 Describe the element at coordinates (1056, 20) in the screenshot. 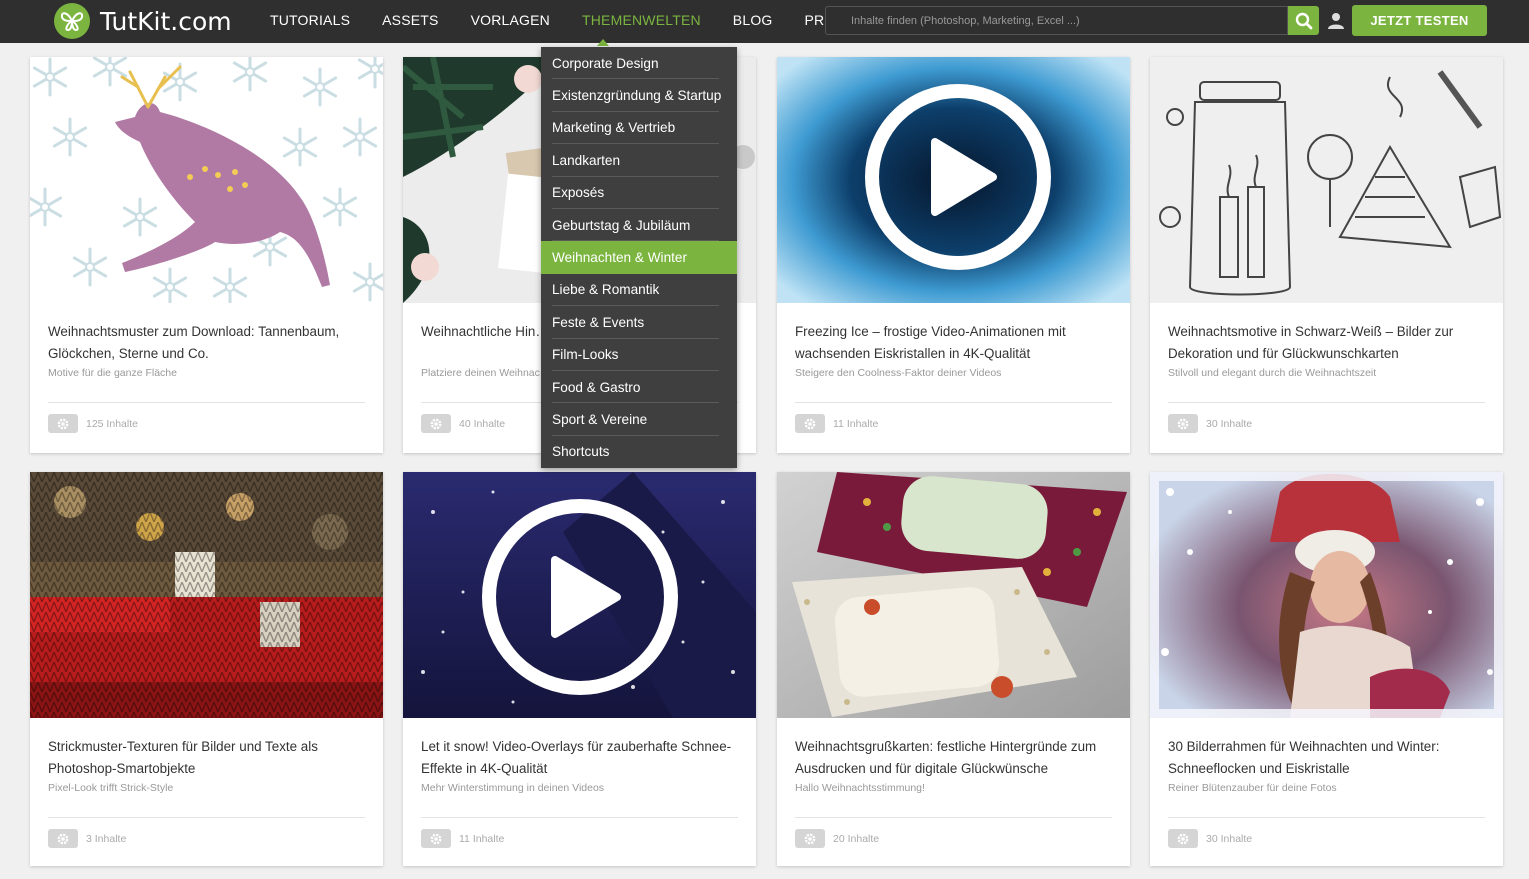

I see `search-input` at that location.